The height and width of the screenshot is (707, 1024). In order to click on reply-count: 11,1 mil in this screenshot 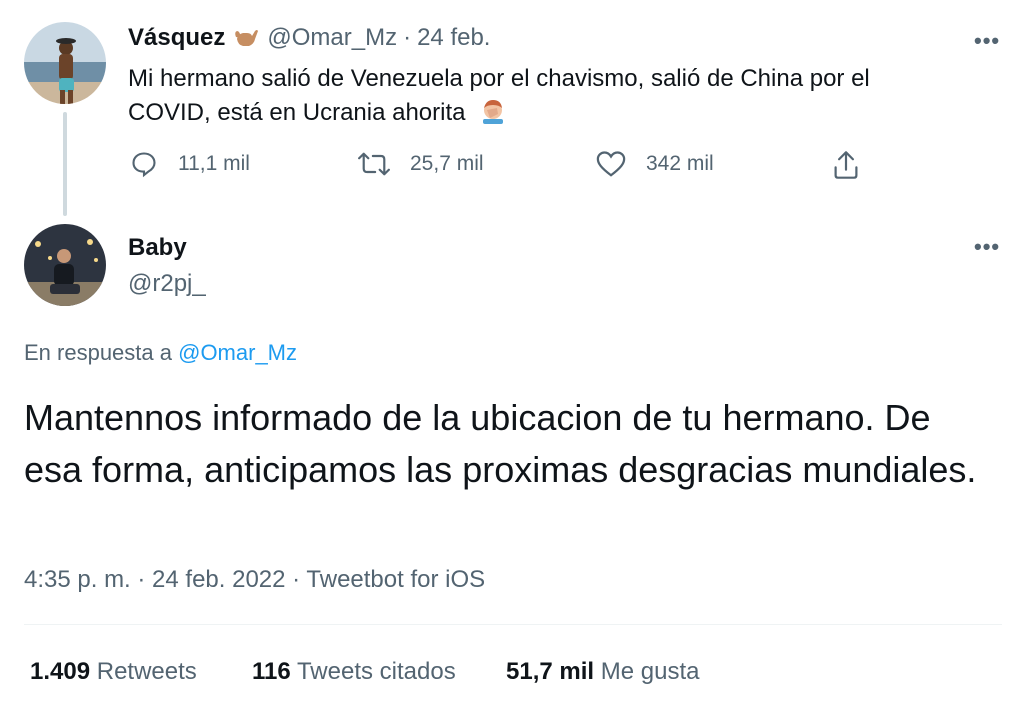, I will do `click(214, 163)`.